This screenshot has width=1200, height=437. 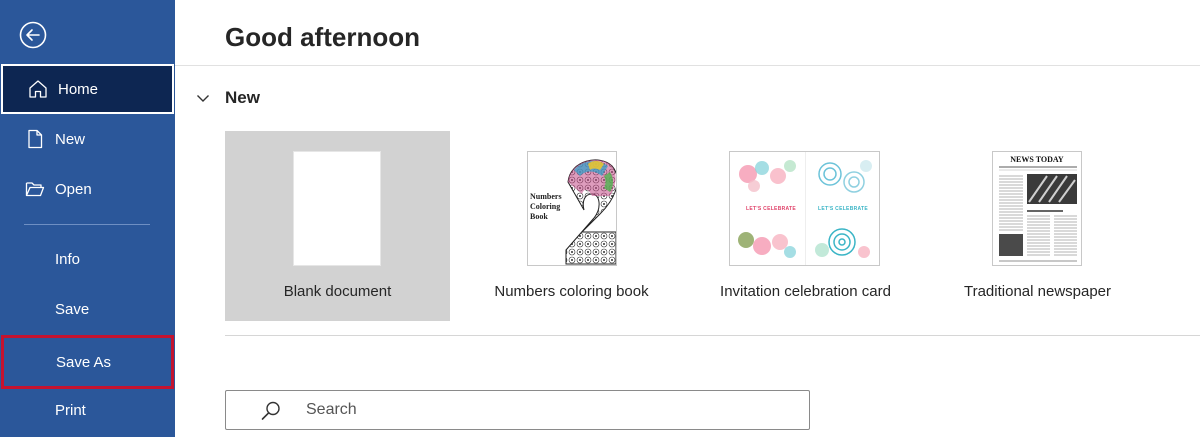 What do you see at coordinates (70, 139) in the screenshot?
I see `sidebar-item-label: New` at bounding box center [70, 139].